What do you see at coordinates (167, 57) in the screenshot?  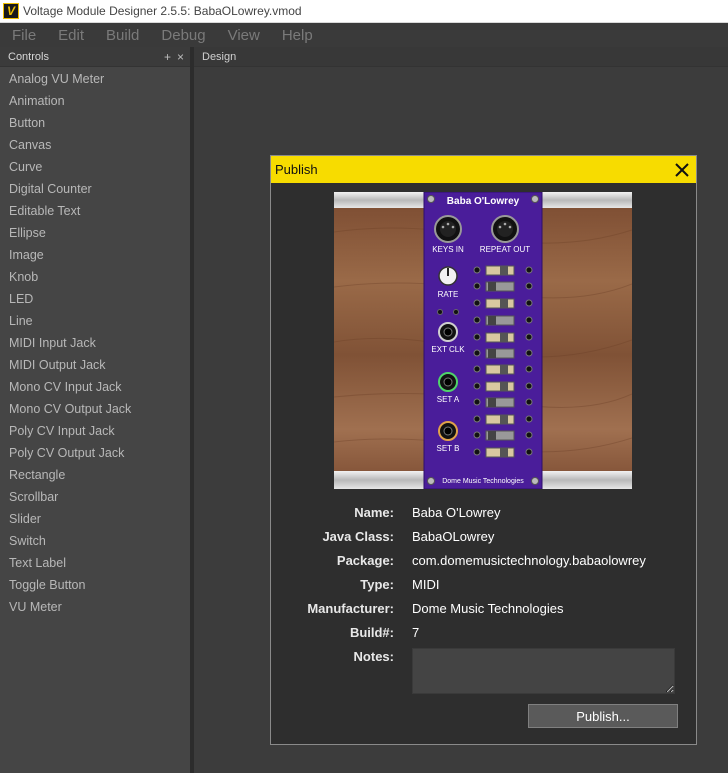 I see `add-panel-icon: +` at bounding box center [167, 57].